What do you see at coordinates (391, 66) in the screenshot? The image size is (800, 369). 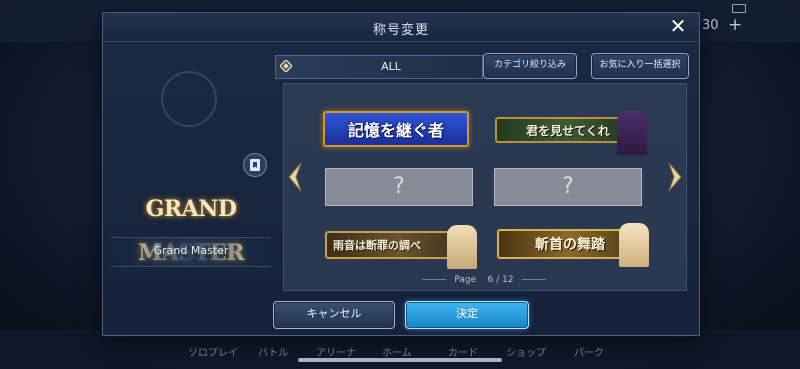 I see `category-label: ALL` at bounding box center [391, 66].